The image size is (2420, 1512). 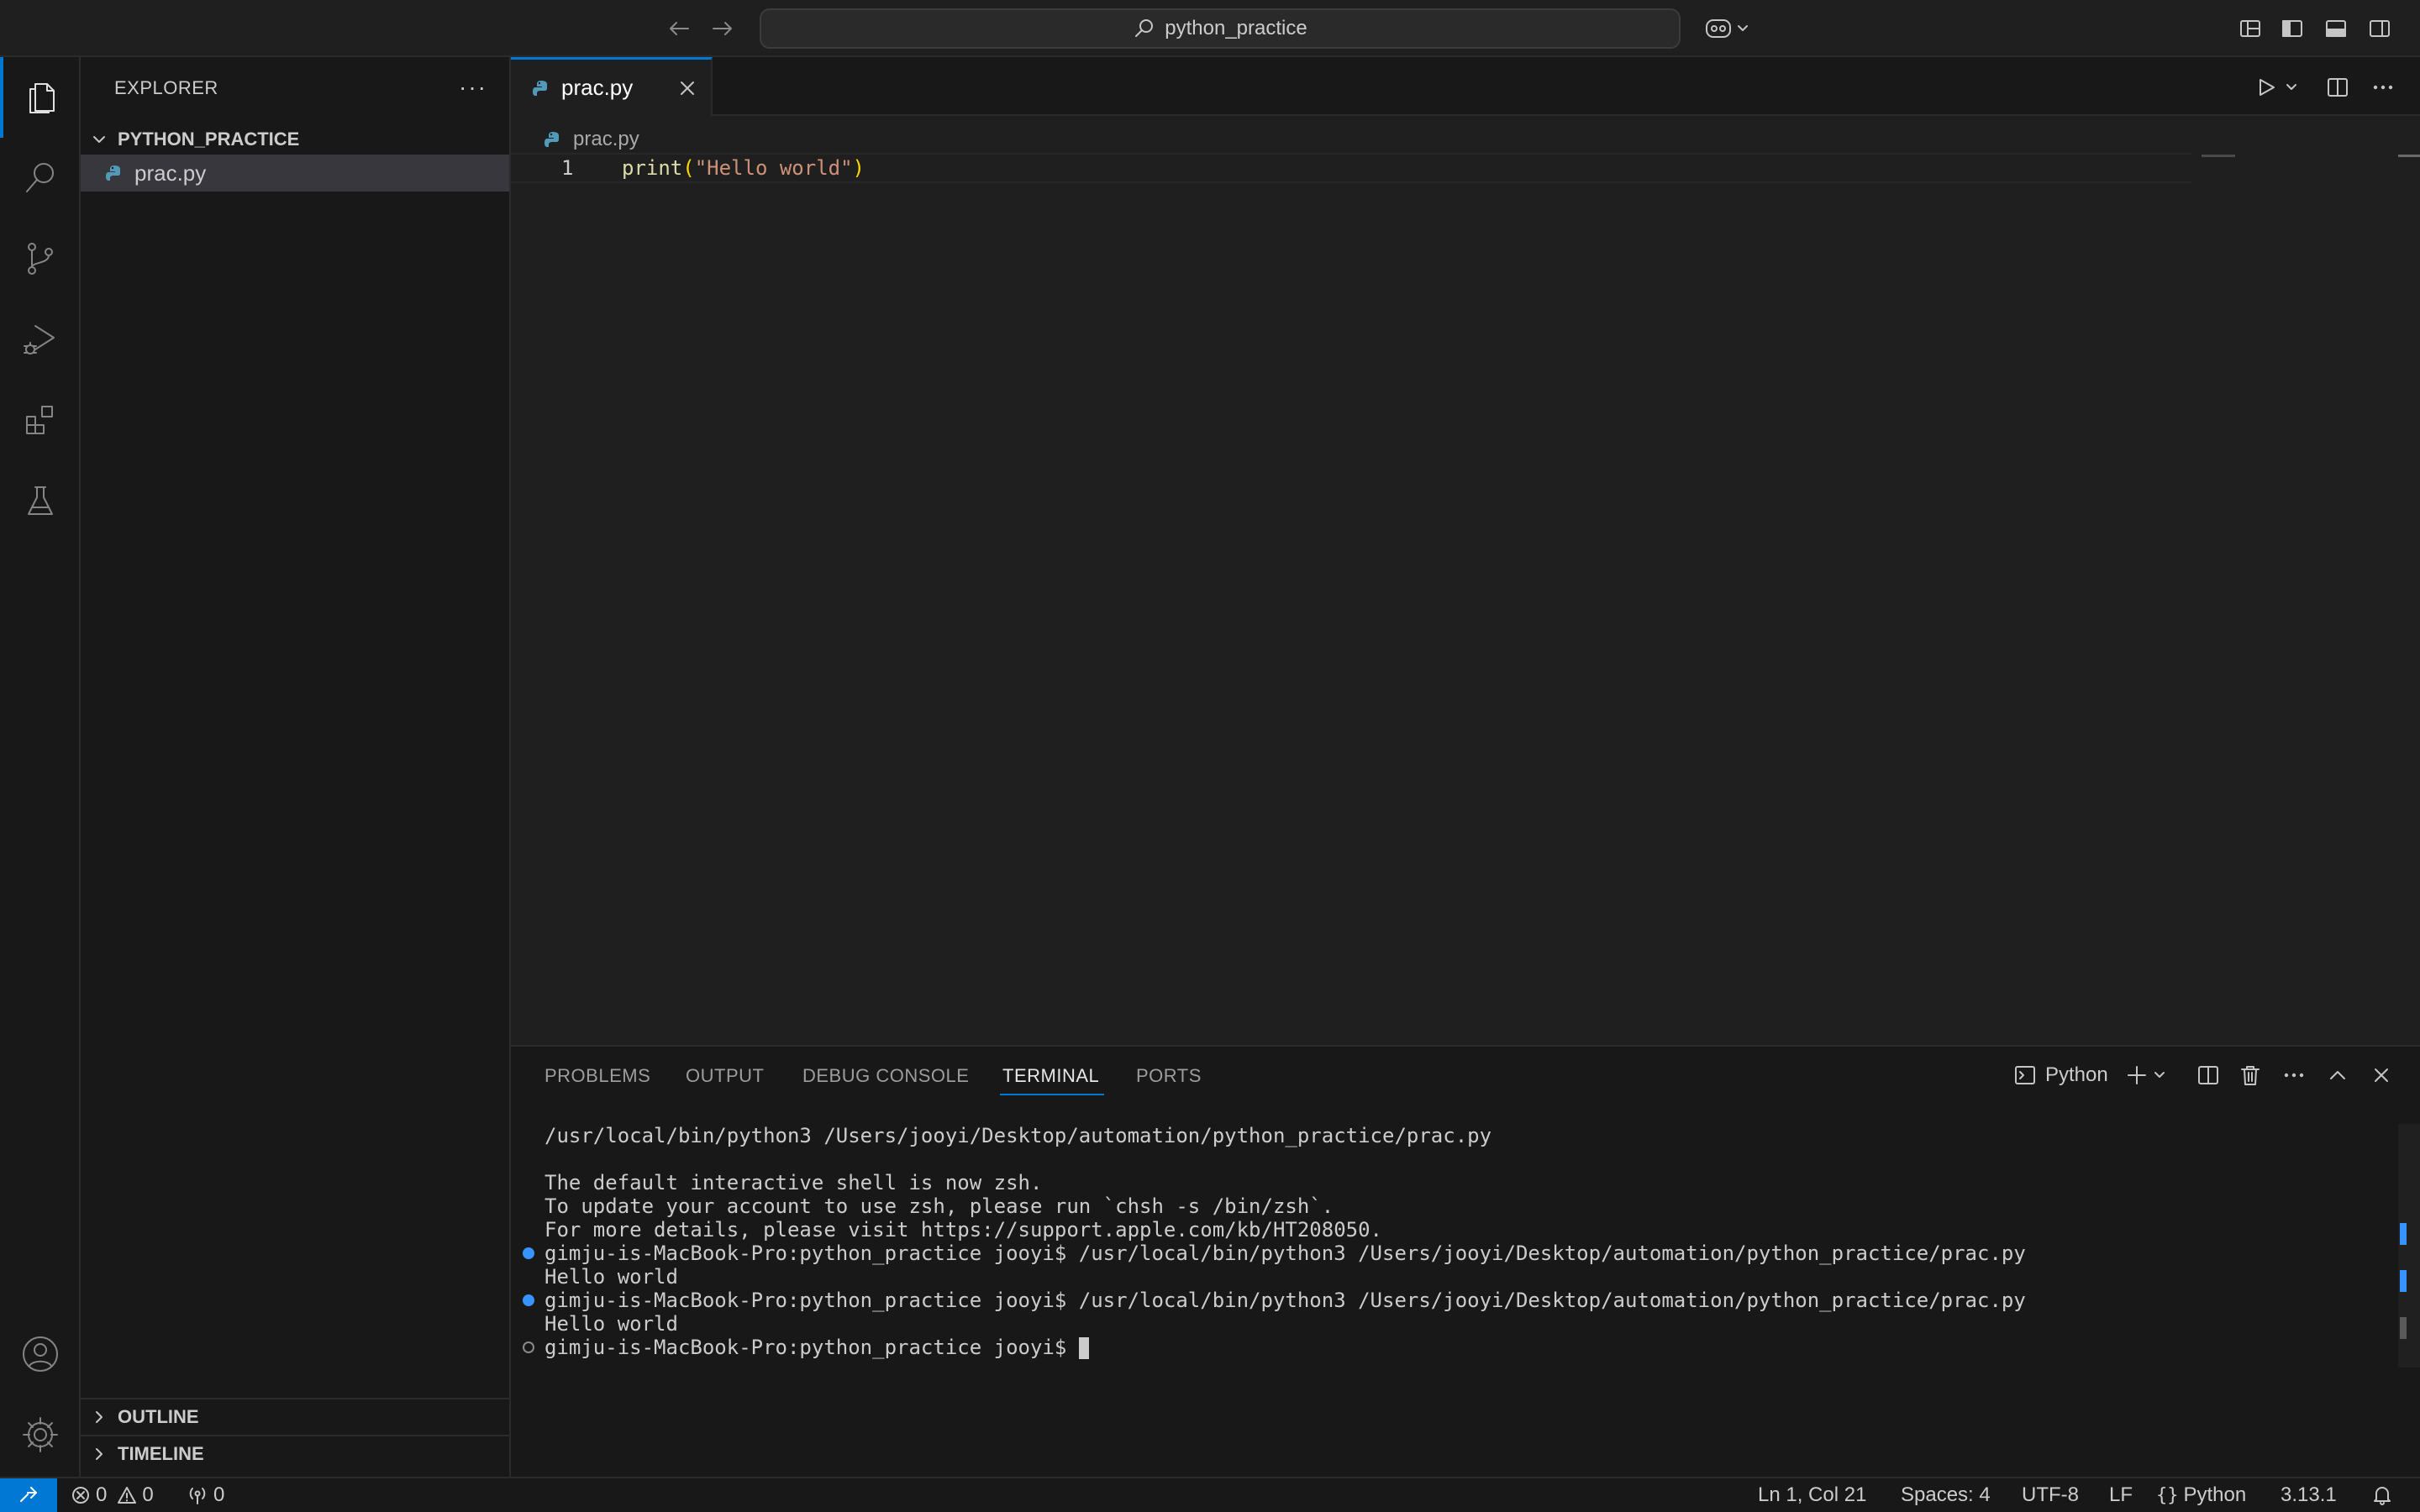 I want to click on tab-debug-console: DEBUG CONSOLE, so click(x=885, y=1076).